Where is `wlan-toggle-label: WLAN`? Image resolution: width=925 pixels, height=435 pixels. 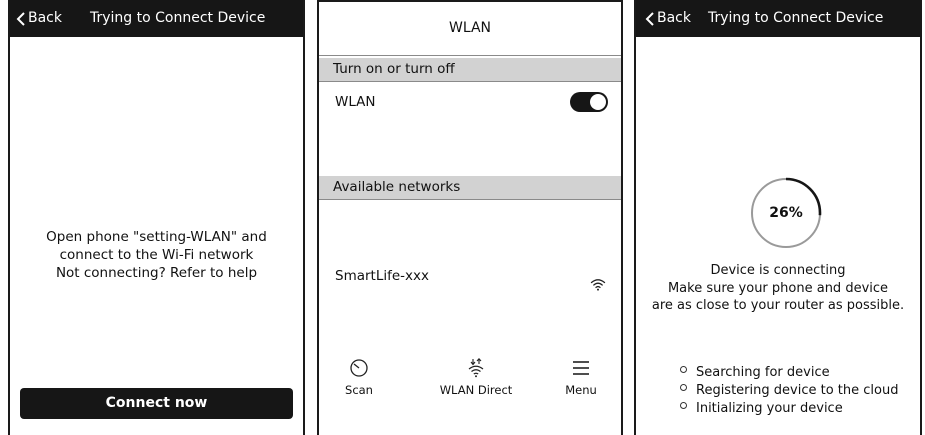 wlan-toggle-label: WLAN is located at coordinates (355, 102).